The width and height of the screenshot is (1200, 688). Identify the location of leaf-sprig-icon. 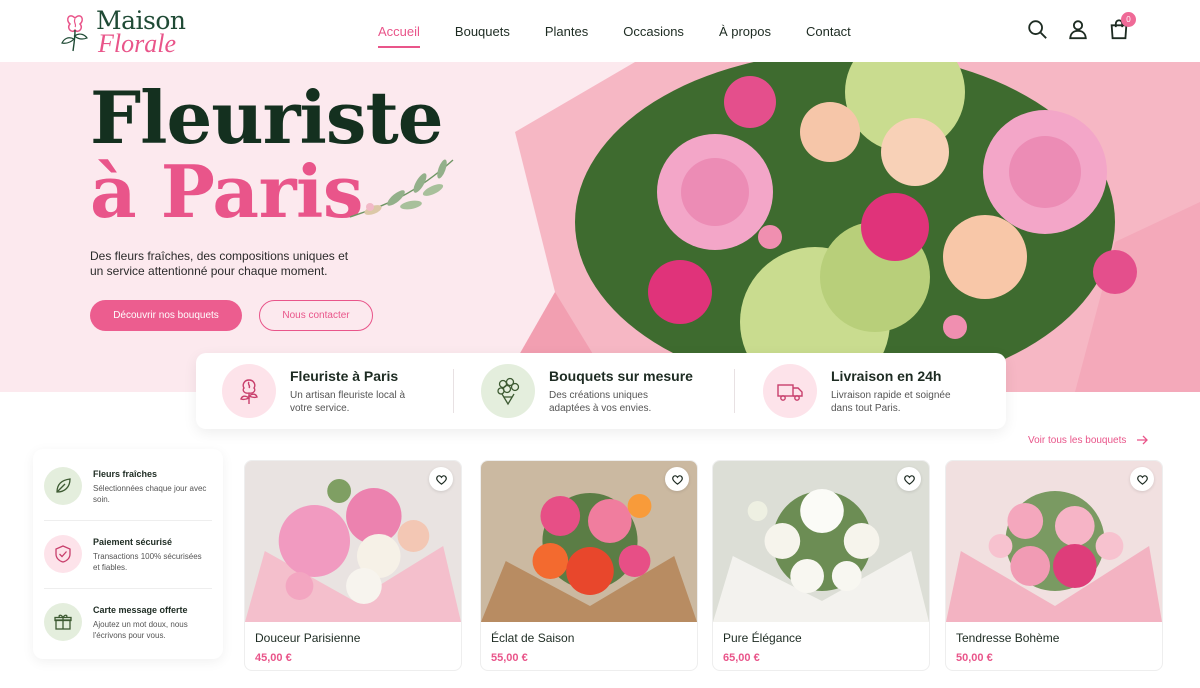
(401, 188).